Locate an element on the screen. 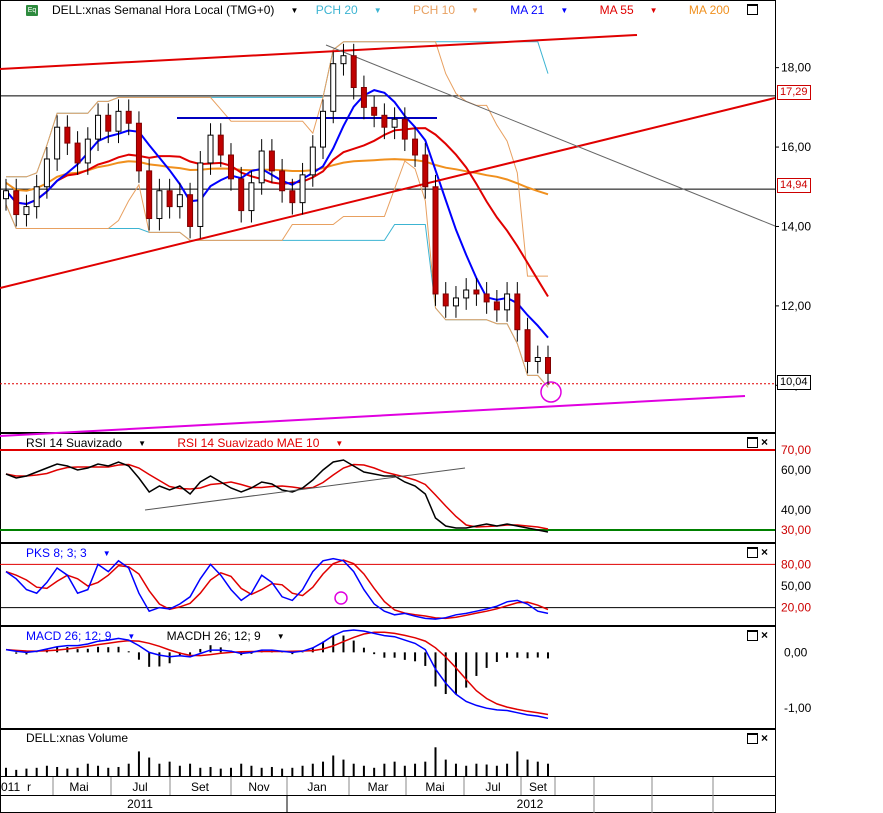 This screenshot has width=883, height=813. indicator-pch20: PCH 20 ▼ is located at coordinates (356, 10).